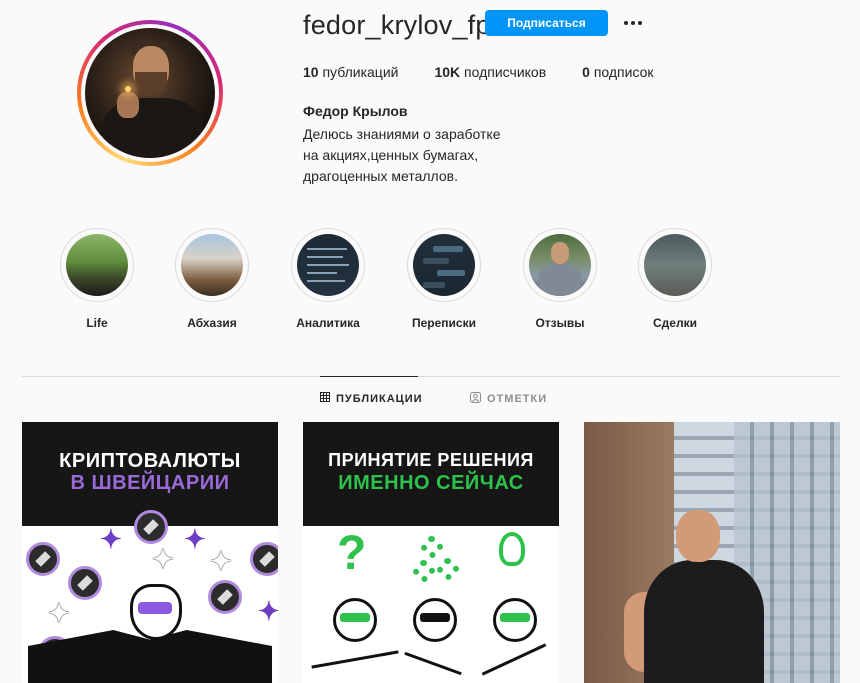 The image size is (860, 683). What do you see at coordinates (328, 323) in the screenshot?
I see `highlight-label: Аналитика` at bounding box center [328, 323].